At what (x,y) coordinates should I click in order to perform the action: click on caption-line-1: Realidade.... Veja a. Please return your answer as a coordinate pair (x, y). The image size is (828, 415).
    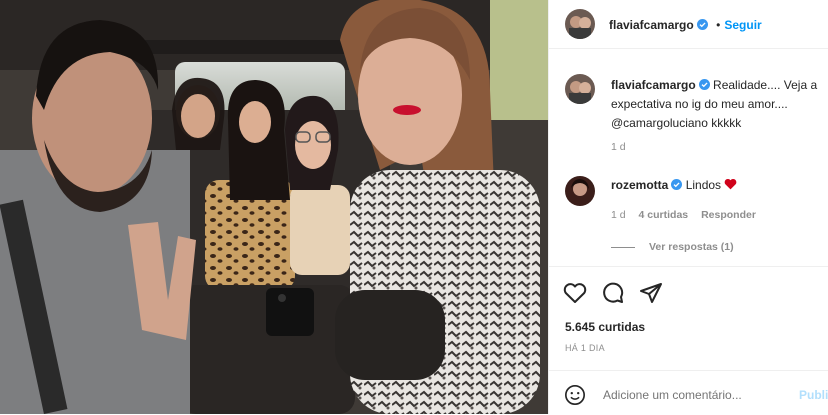
    Looking at the image, I should click on (765, 85).